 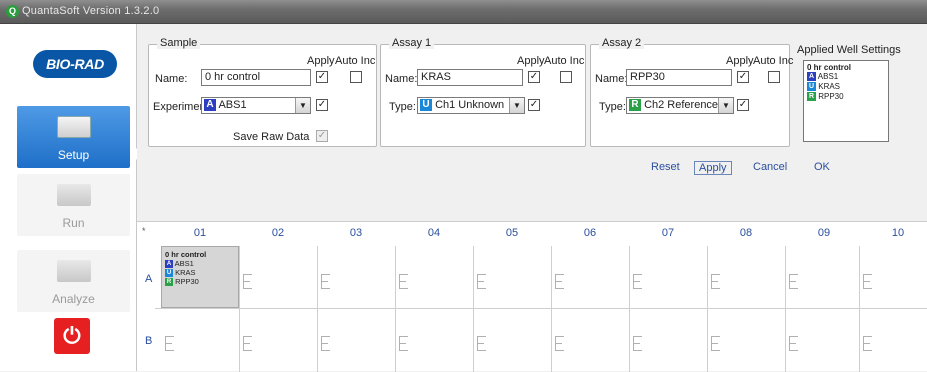 I want to click on well-a10, so click(x=867, y=281).